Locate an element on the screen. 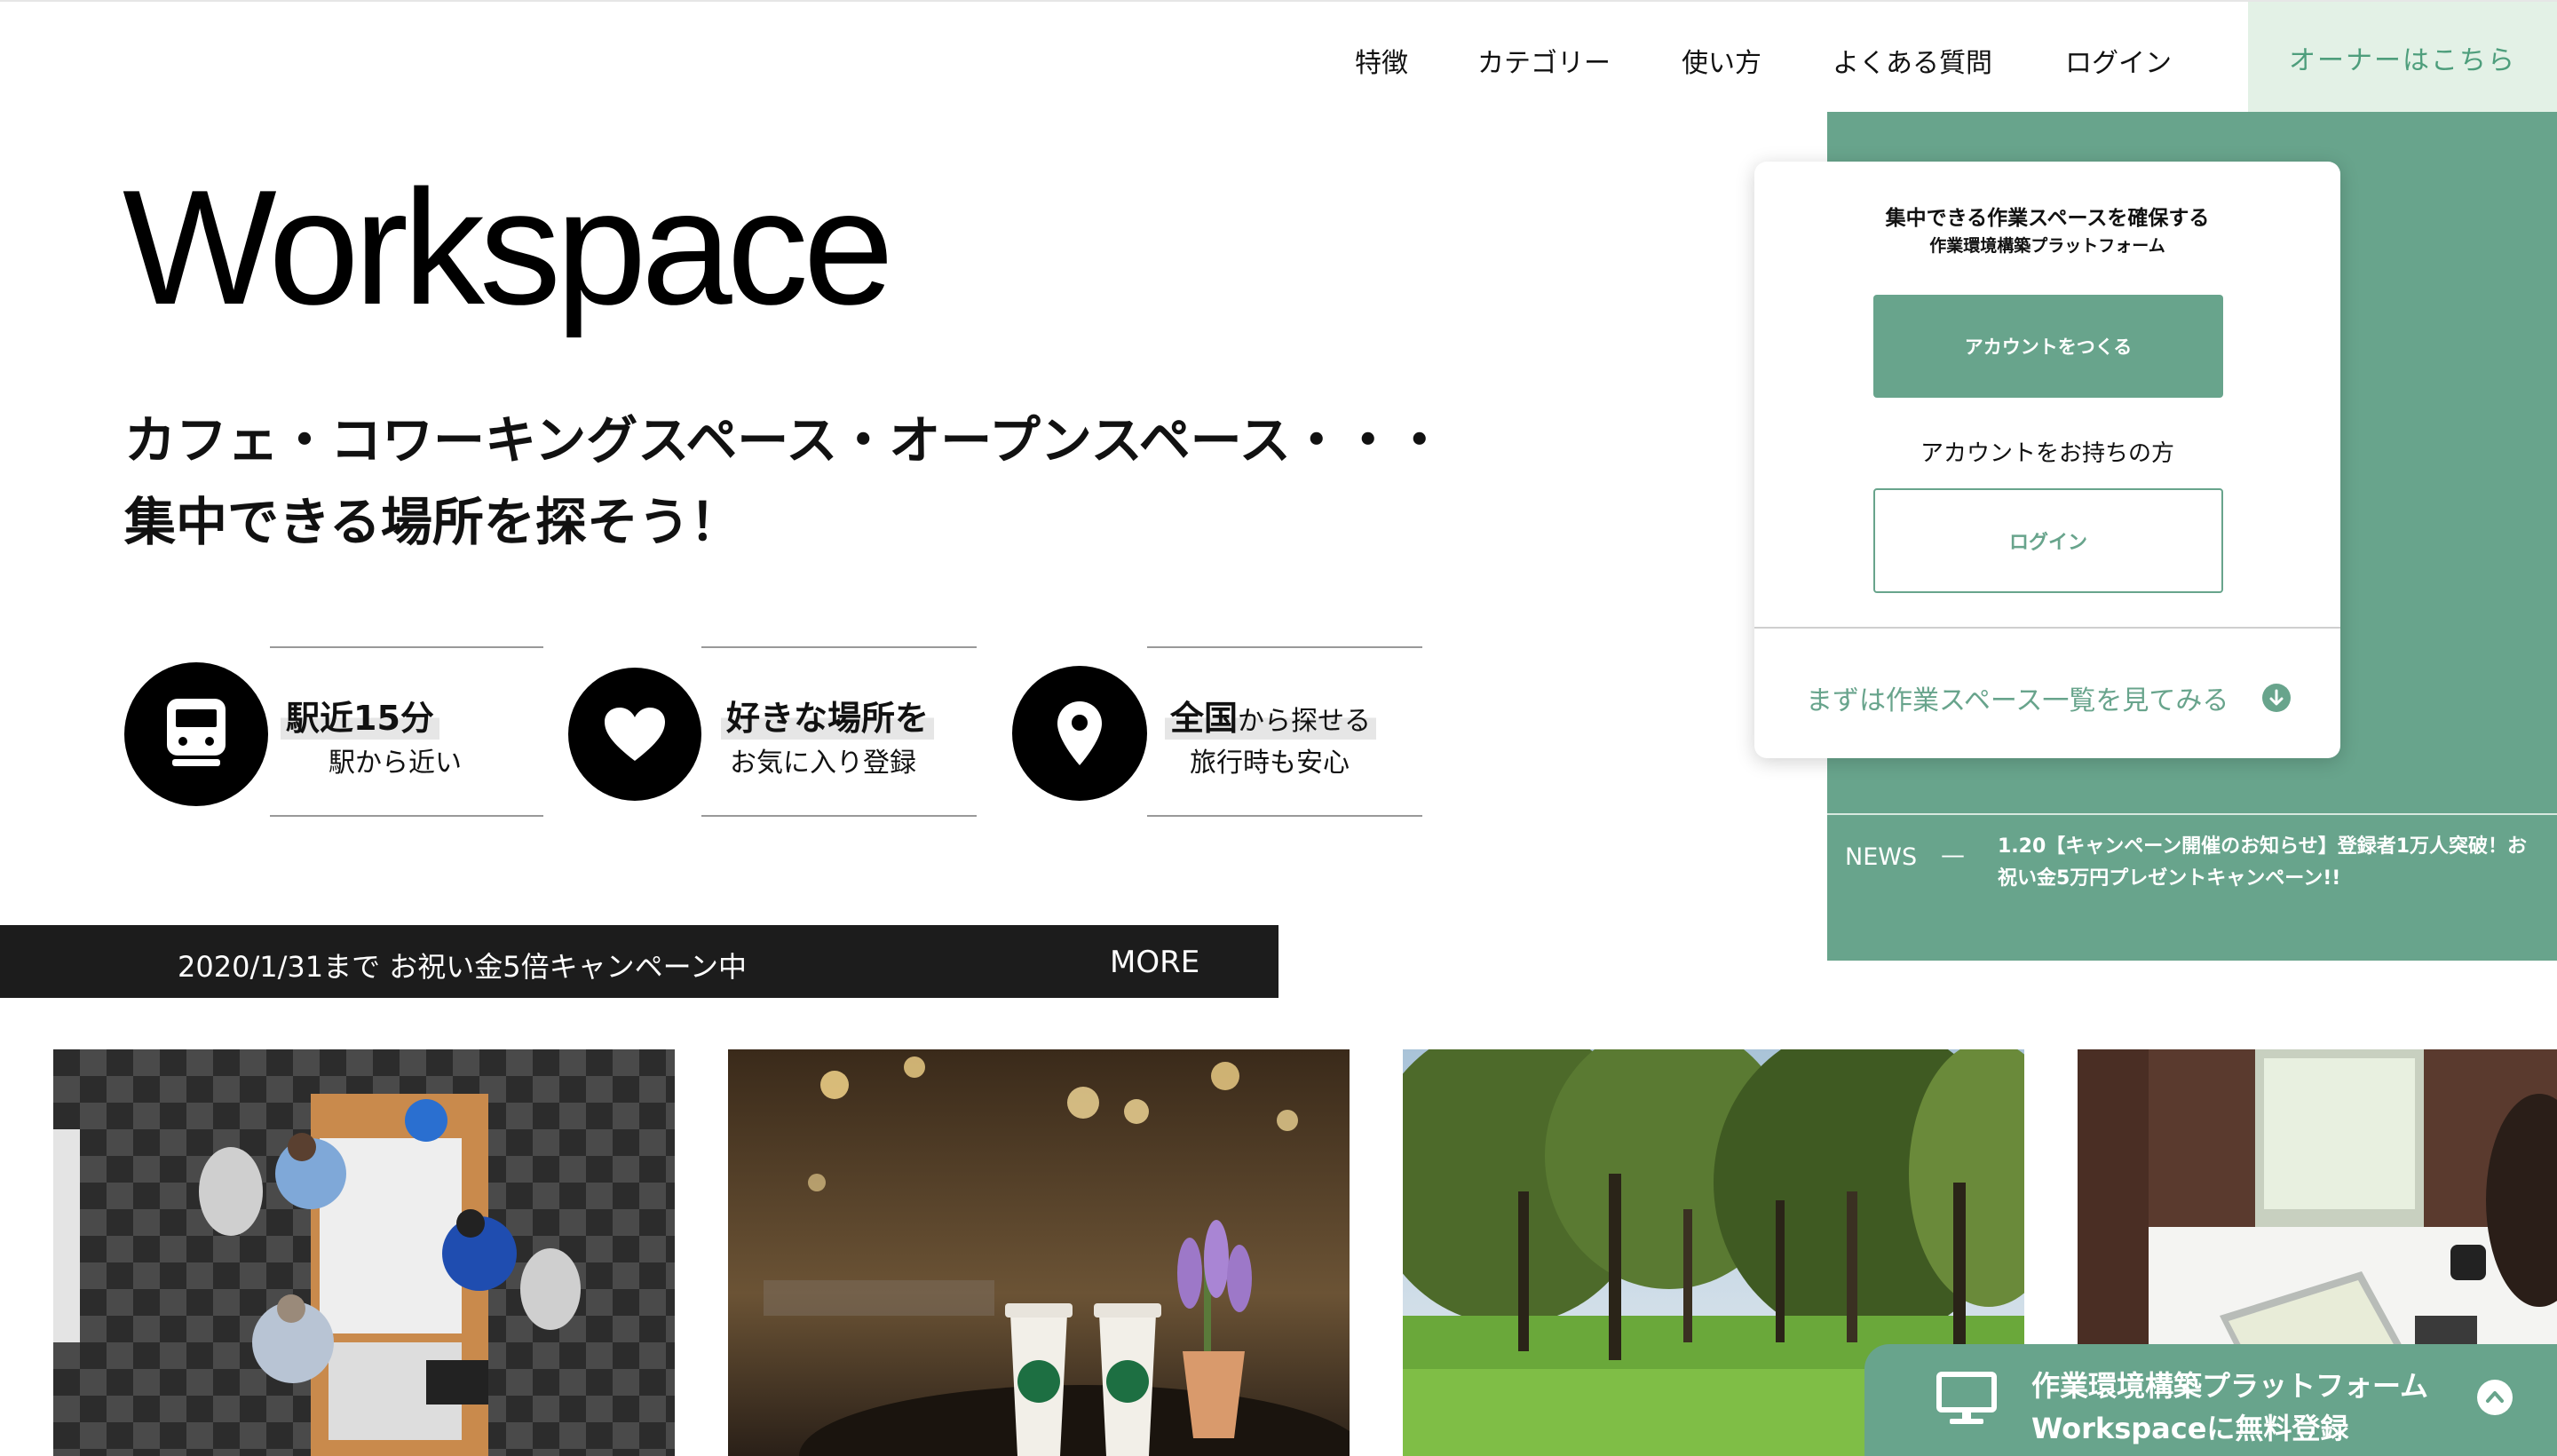  news-divider is located at coordinates (2192, 814).